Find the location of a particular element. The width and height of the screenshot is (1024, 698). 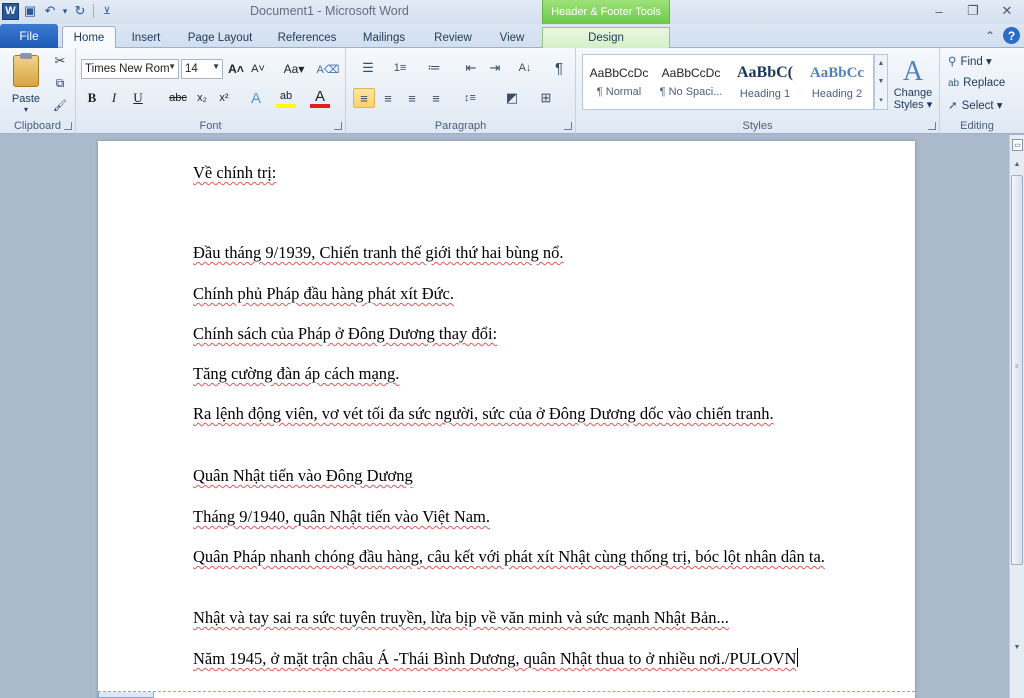

styles-gallery-scroll: ▲ ▼ ▾ is located at coordinates (881, 82).